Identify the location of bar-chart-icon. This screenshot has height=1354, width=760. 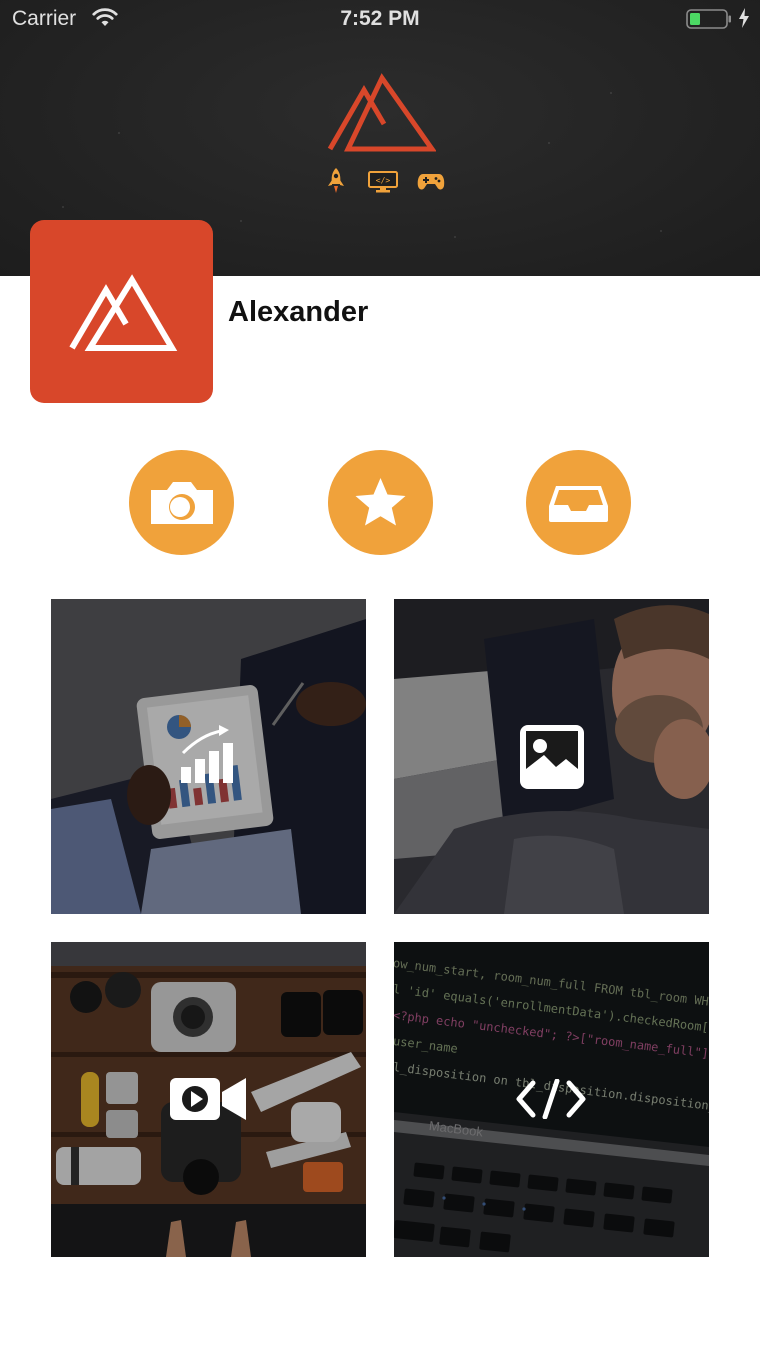
(207, 754).